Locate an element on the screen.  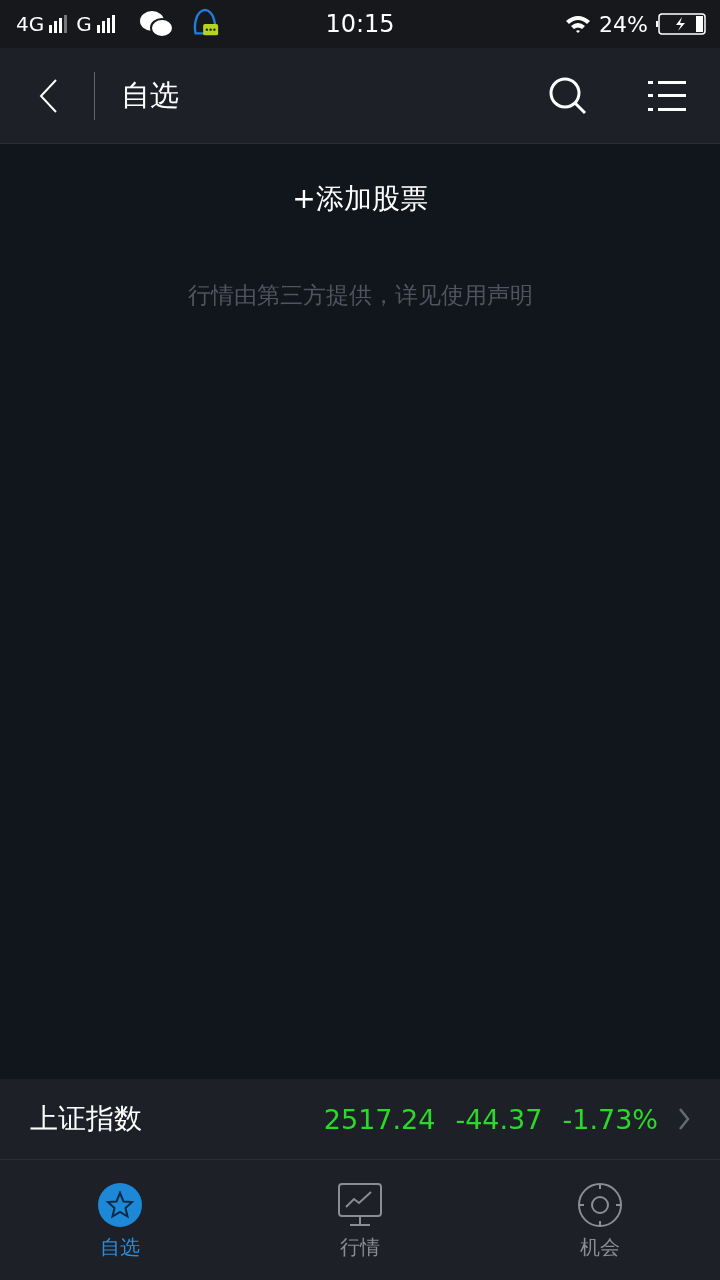
index-percent: -1.73% is located at coordinates (610, 1119).